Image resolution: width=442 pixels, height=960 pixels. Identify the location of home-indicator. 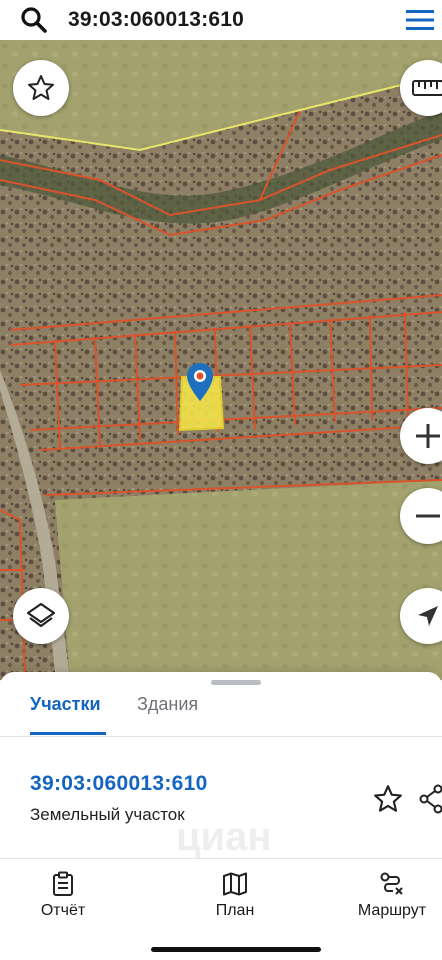
(236, 949).